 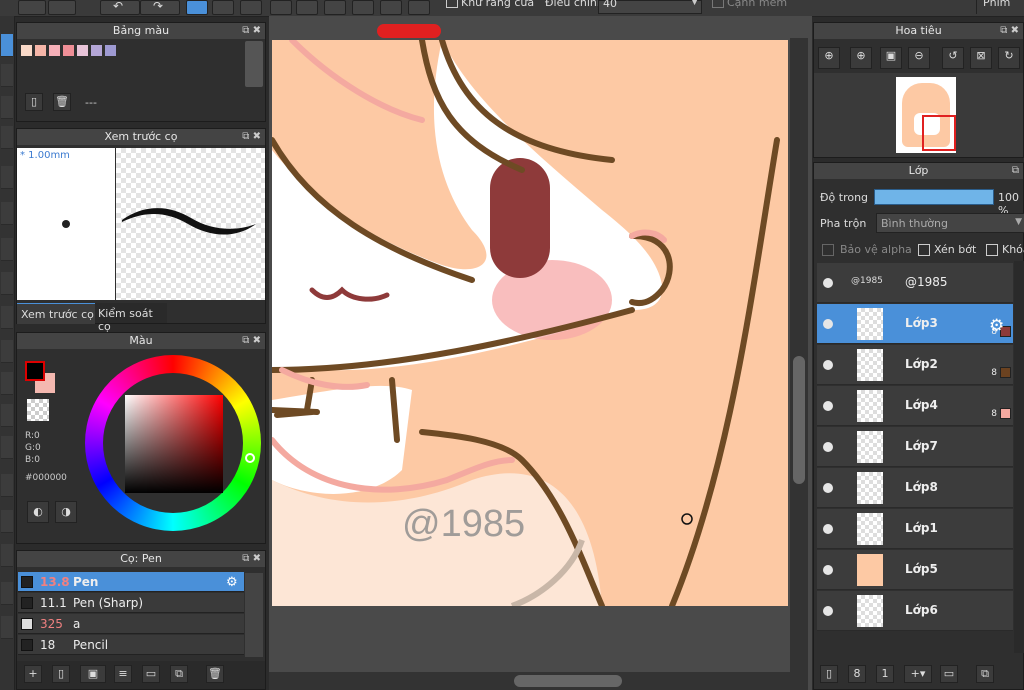 I want to click on layer-row: Lớp7, so click(x=915, y=447).